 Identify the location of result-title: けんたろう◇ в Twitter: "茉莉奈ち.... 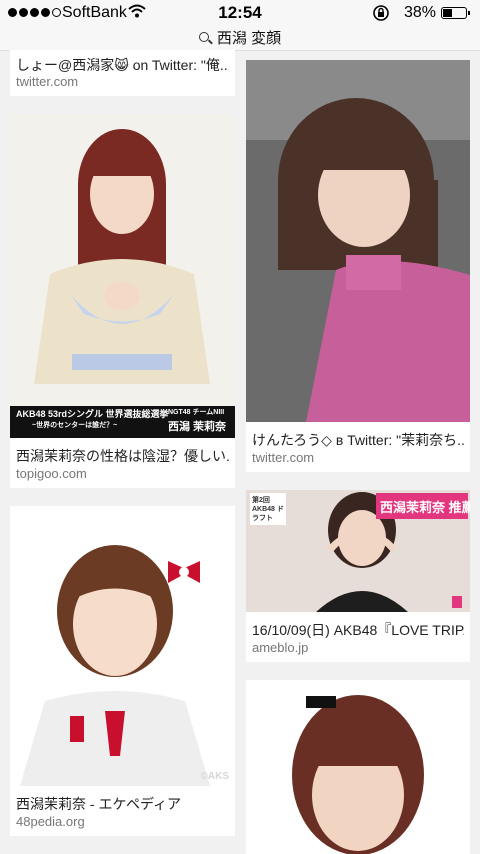
(358, 440).